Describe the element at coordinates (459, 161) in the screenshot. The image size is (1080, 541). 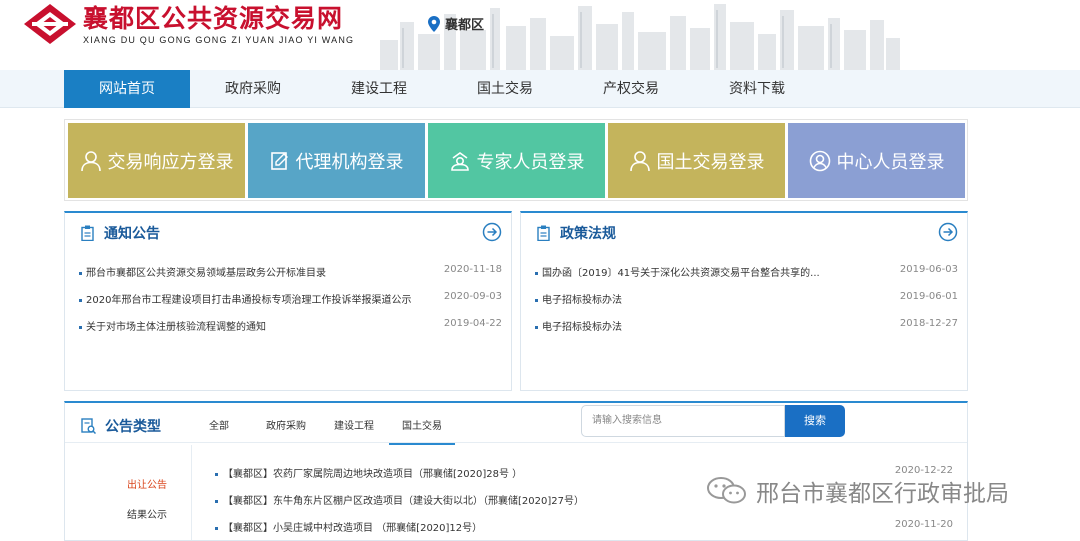
I see `expert-icon` at that location.